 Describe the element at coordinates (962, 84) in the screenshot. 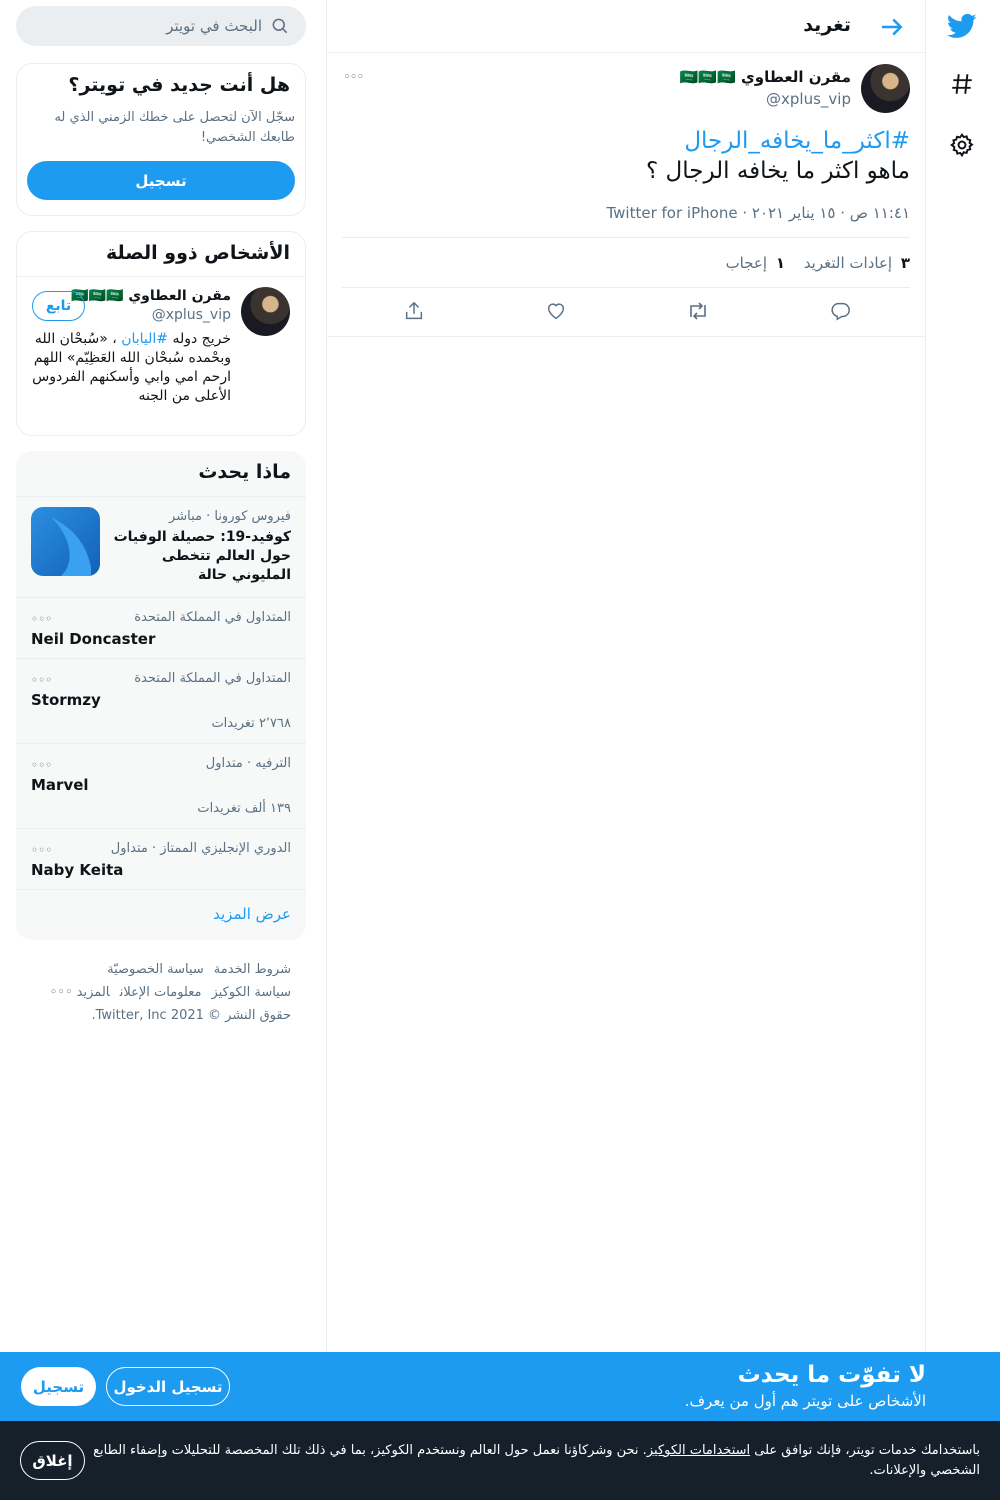

I see `hashtag-icon` at that location.